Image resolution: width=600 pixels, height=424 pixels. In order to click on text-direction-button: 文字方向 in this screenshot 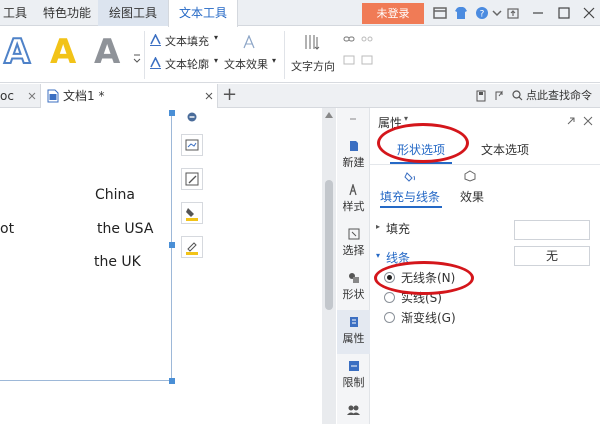, I will do `click(313, 66)`.